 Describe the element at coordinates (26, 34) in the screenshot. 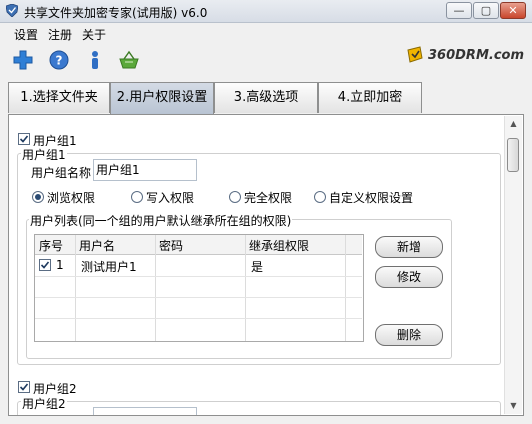

I see `menu-settings: 设置` at that location.